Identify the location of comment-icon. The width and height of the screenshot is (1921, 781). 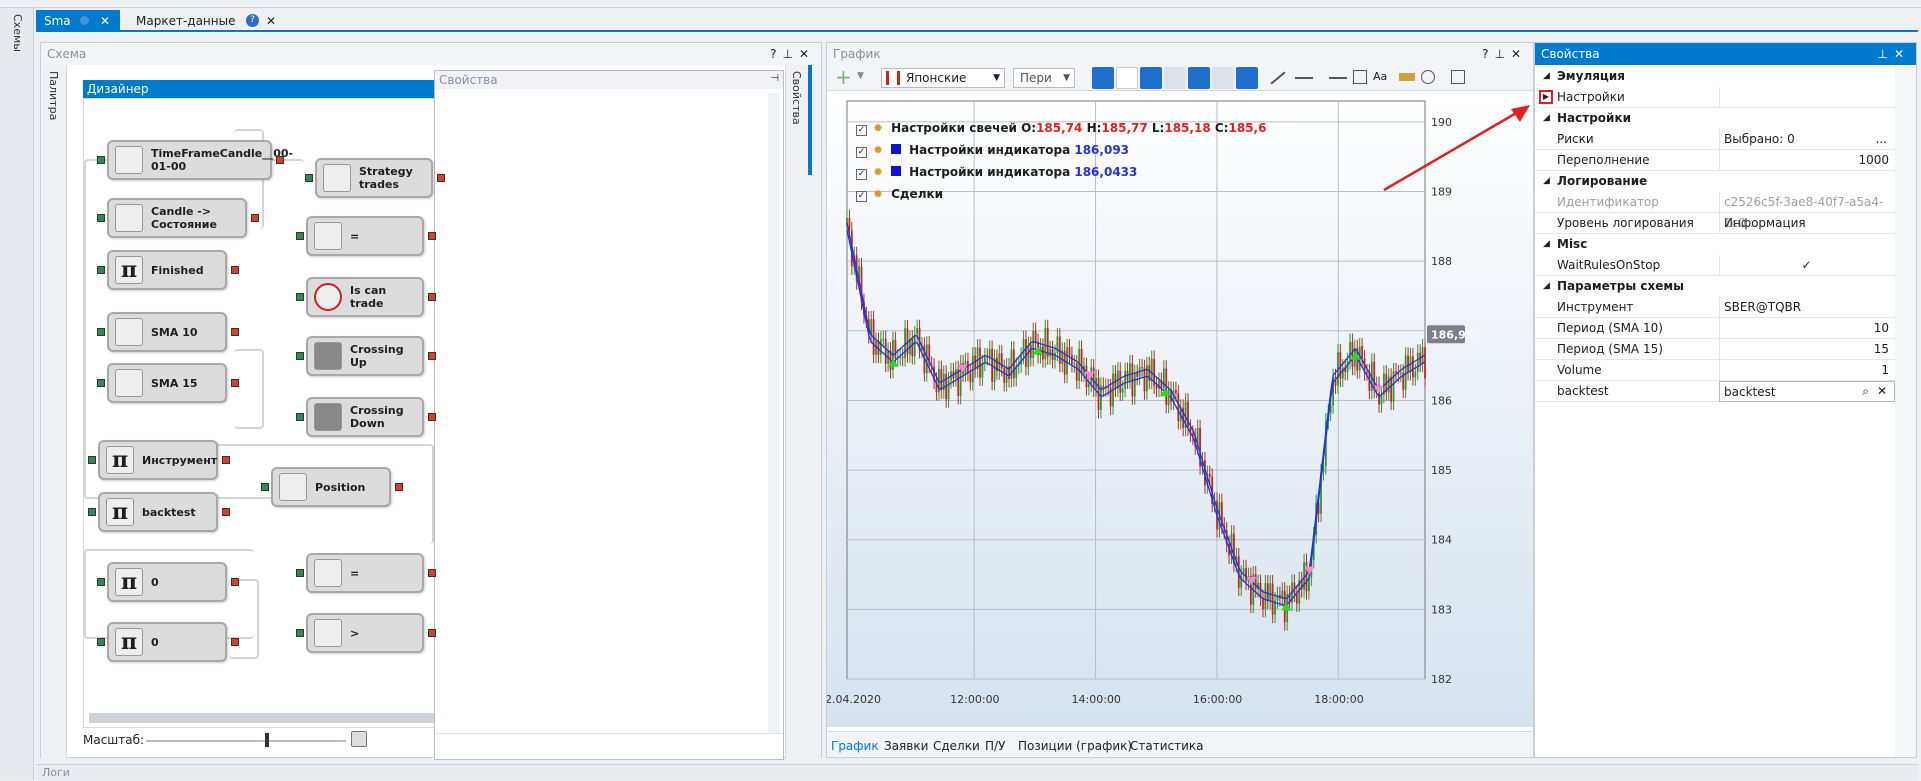
(1223, 78).